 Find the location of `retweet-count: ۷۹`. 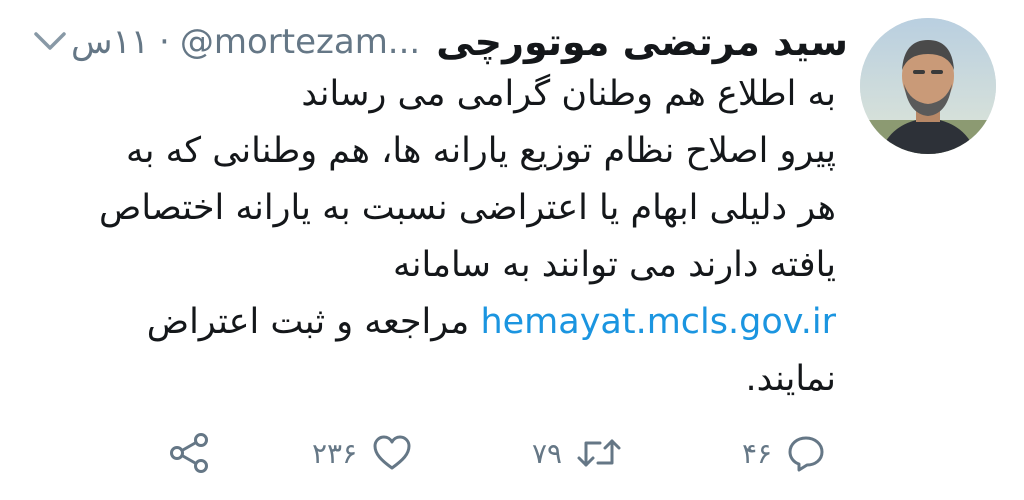

retweet-count: ۷۹ is located at coordinates (547, 453).